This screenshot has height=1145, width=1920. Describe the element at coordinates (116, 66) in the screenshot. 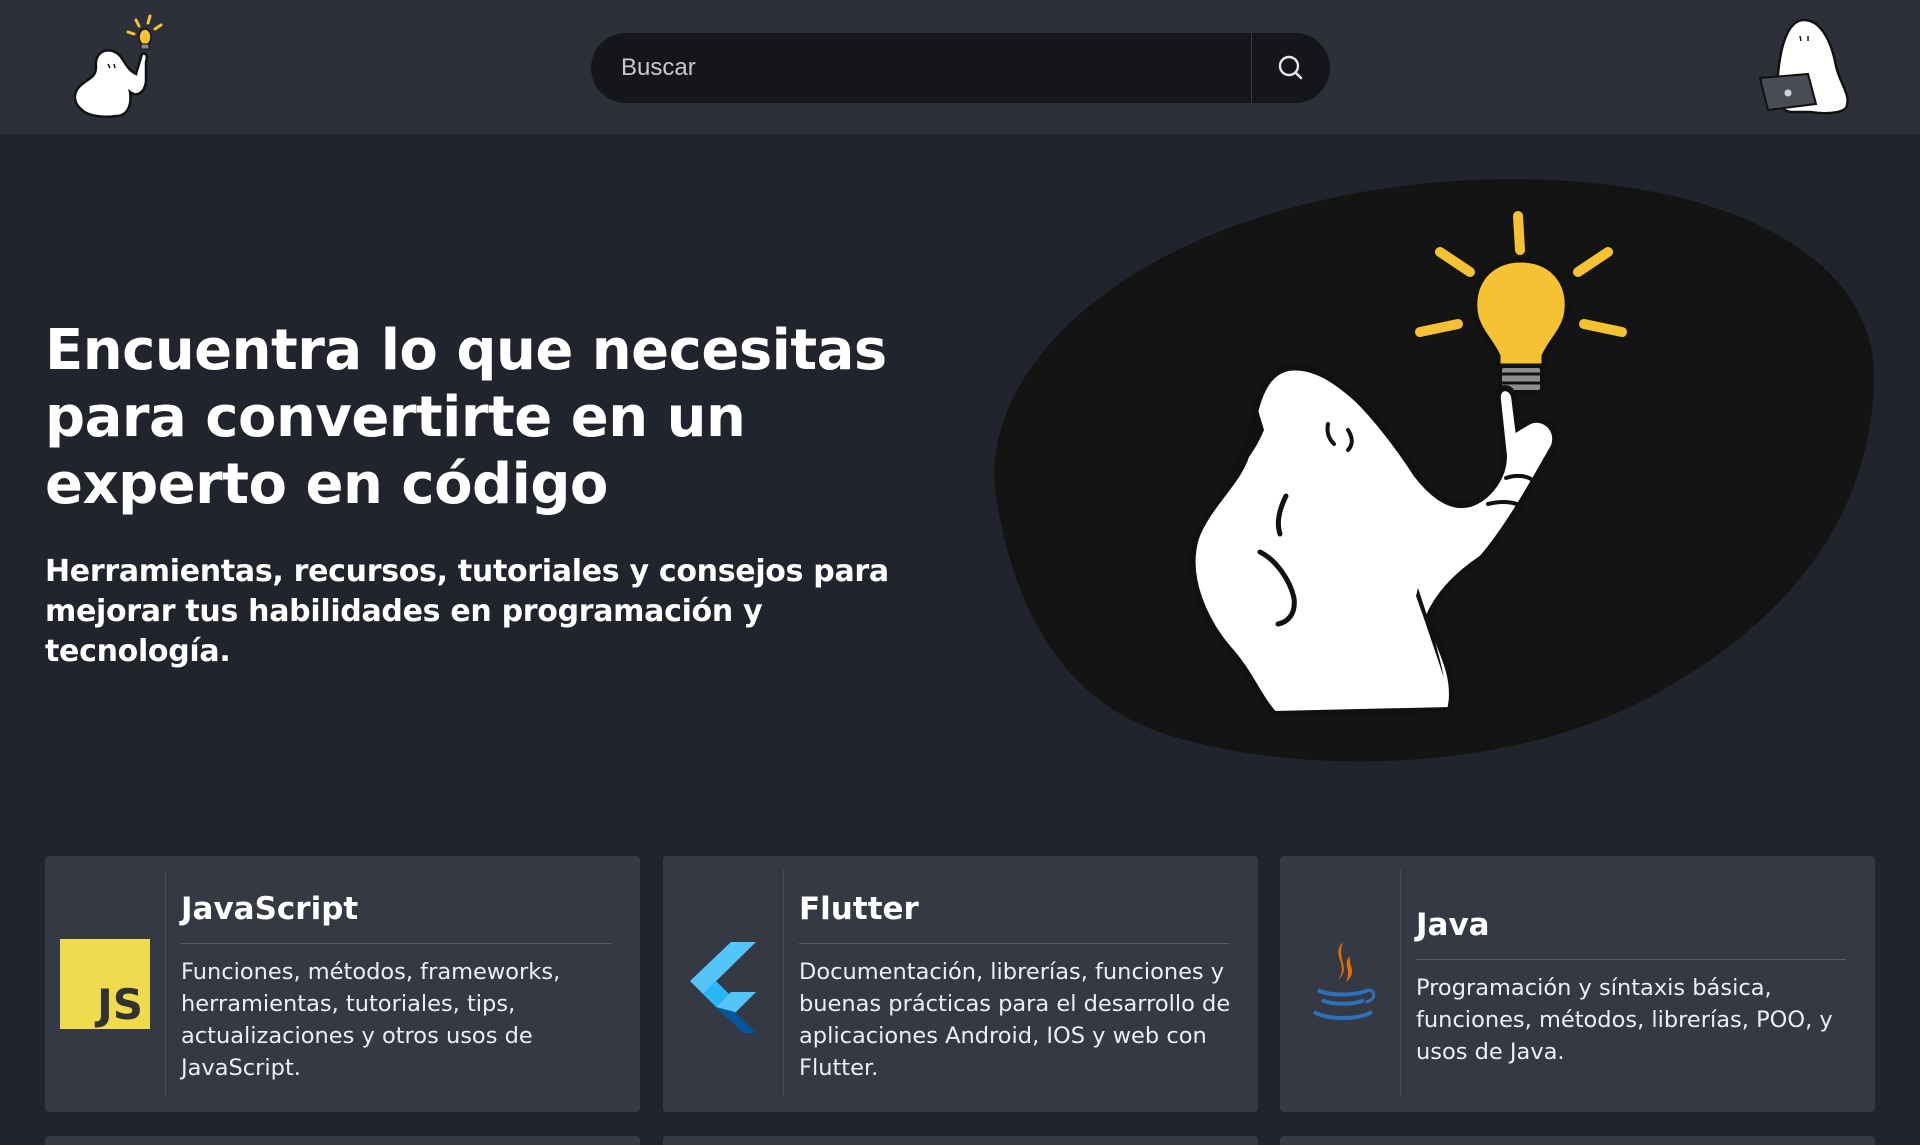

I see `ghost-lightbulb-logo-icon` at that location.